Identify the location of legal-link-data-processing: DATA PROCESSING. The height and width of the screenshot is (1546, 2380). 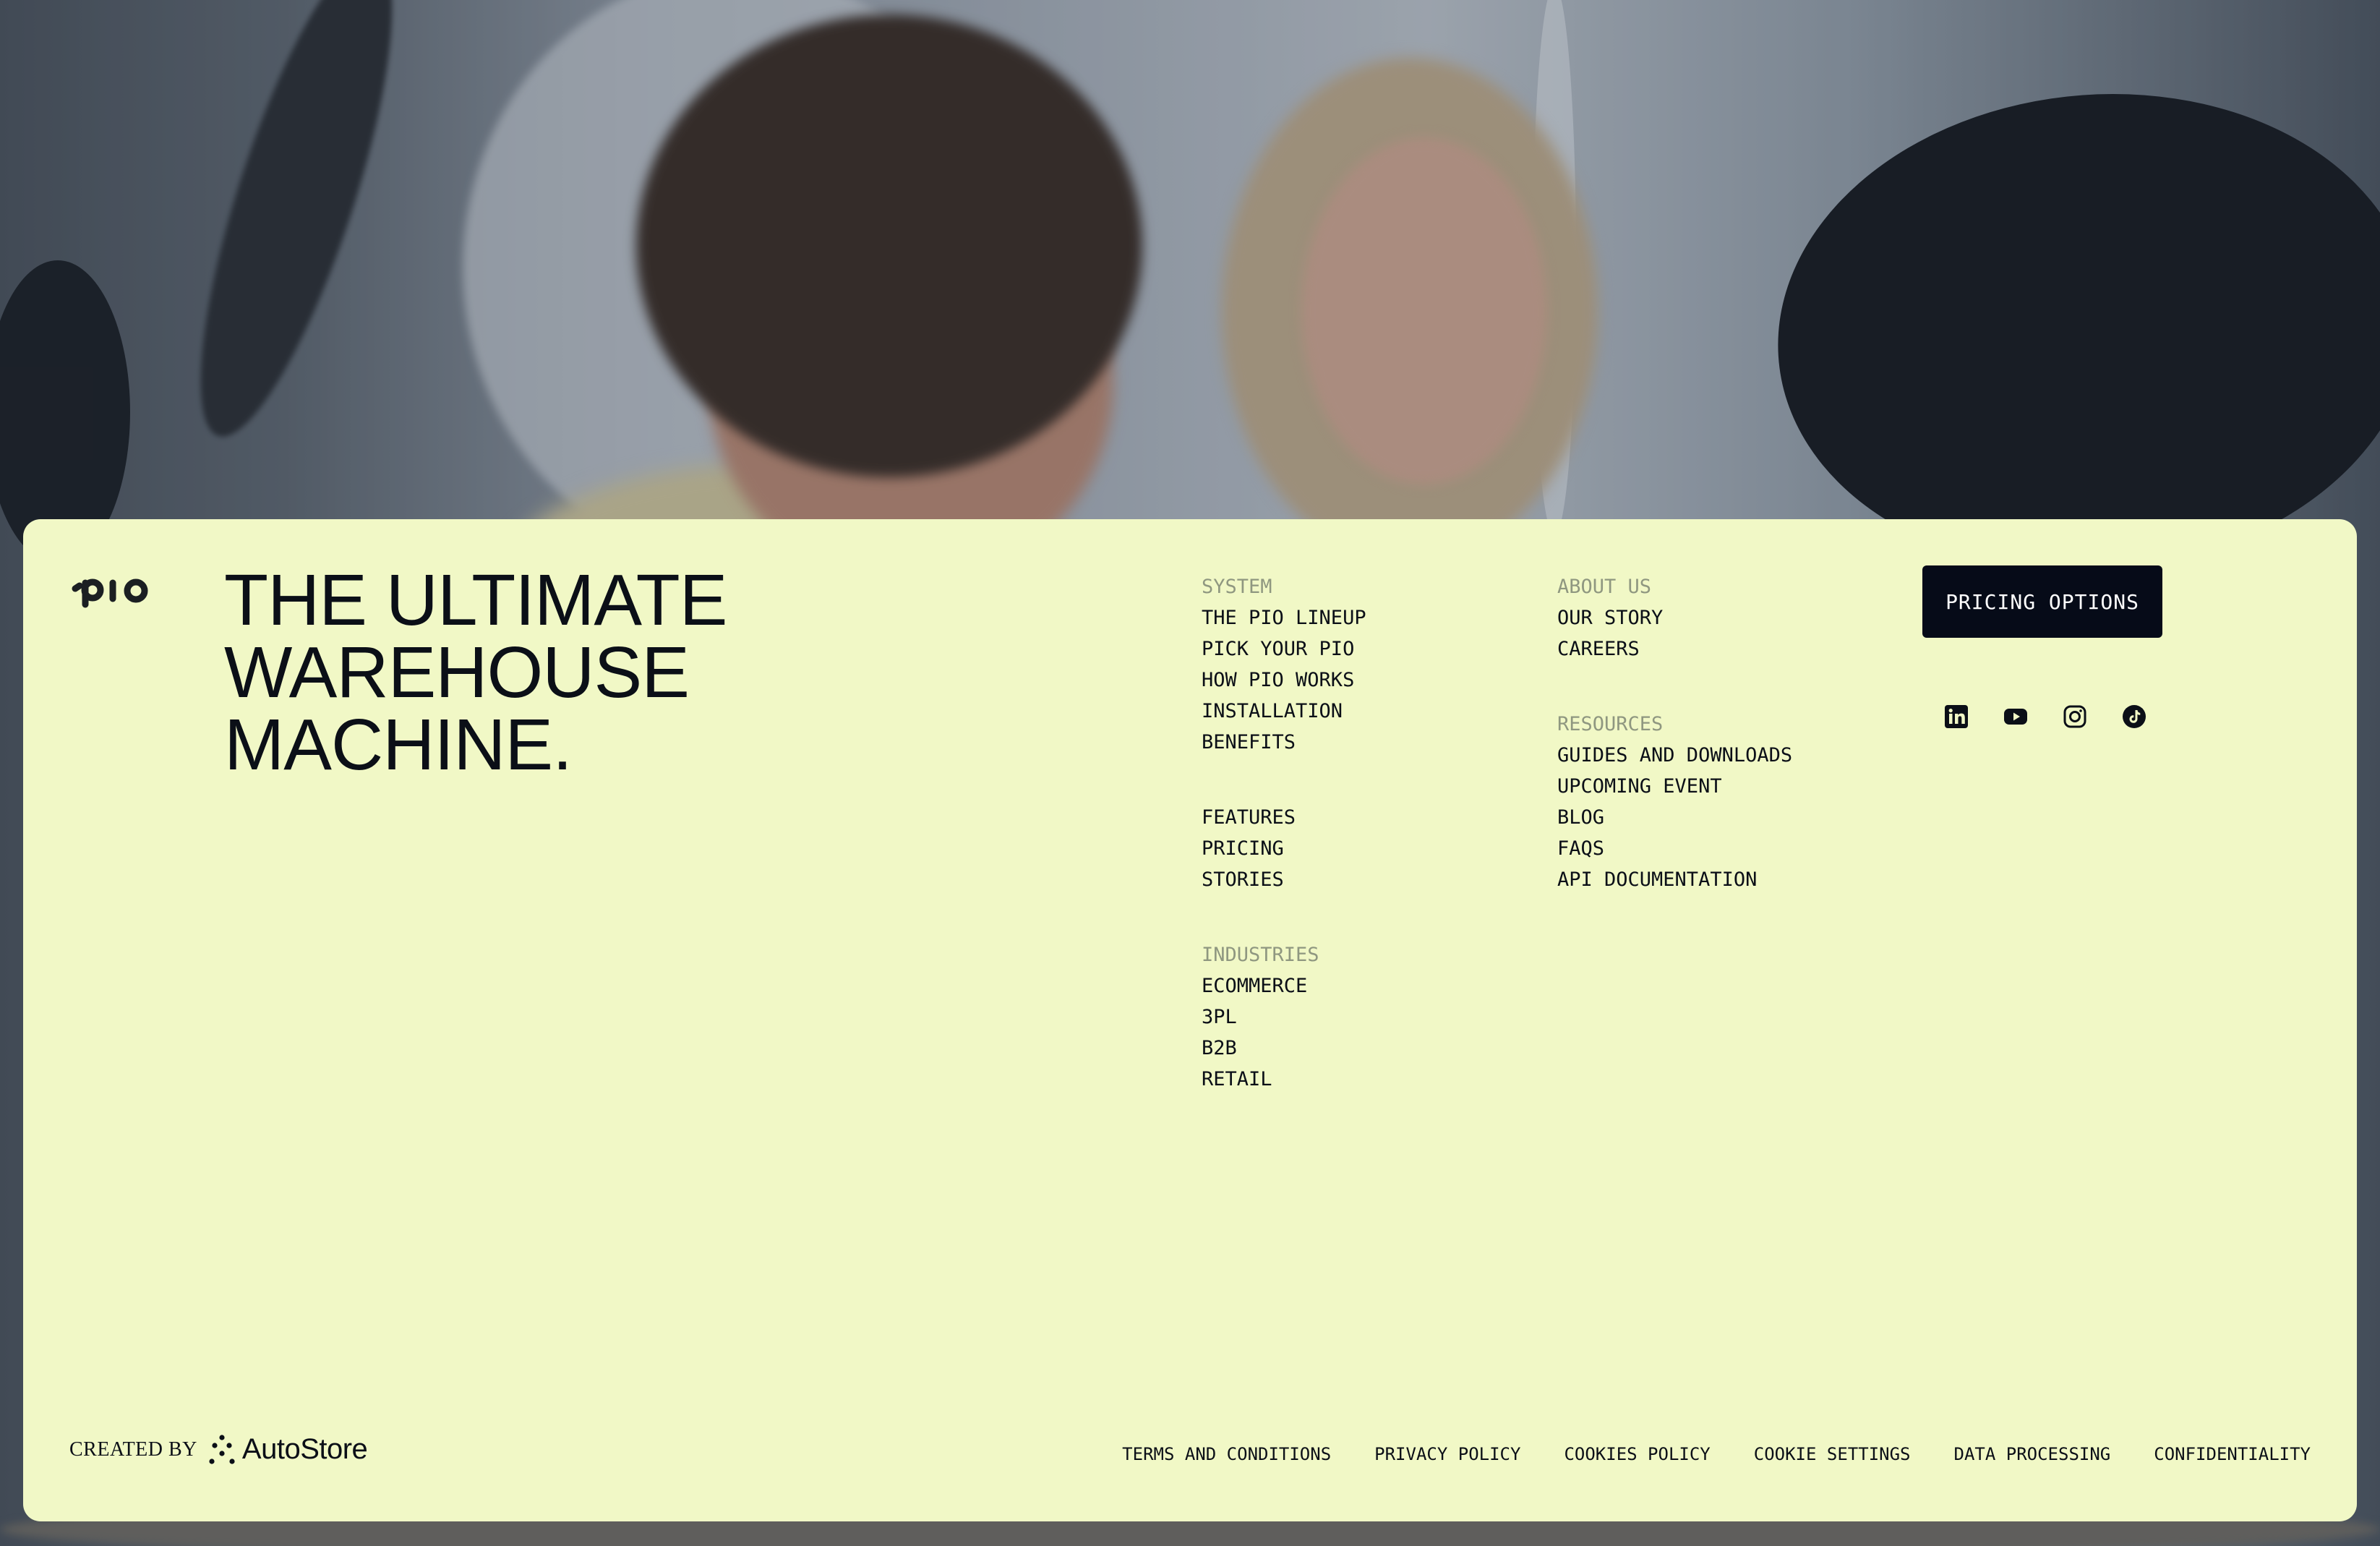
(2032, 1454).